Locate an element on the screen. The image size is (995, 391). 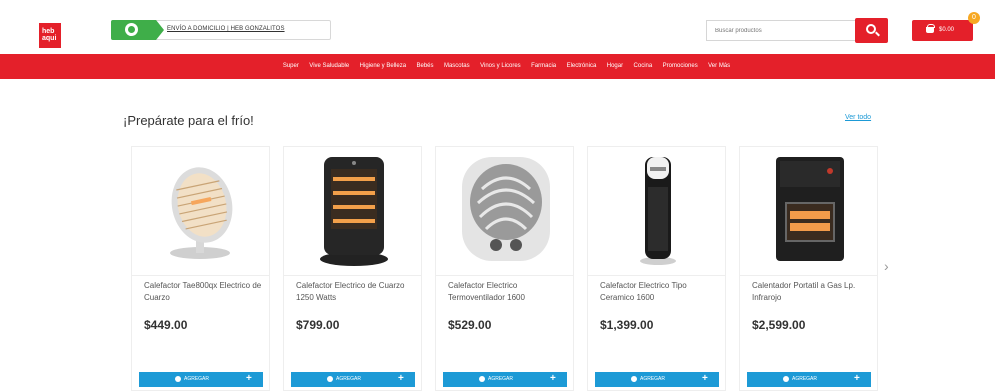
nav-item-hogar: Hogar is located at coordinates (615, 66).